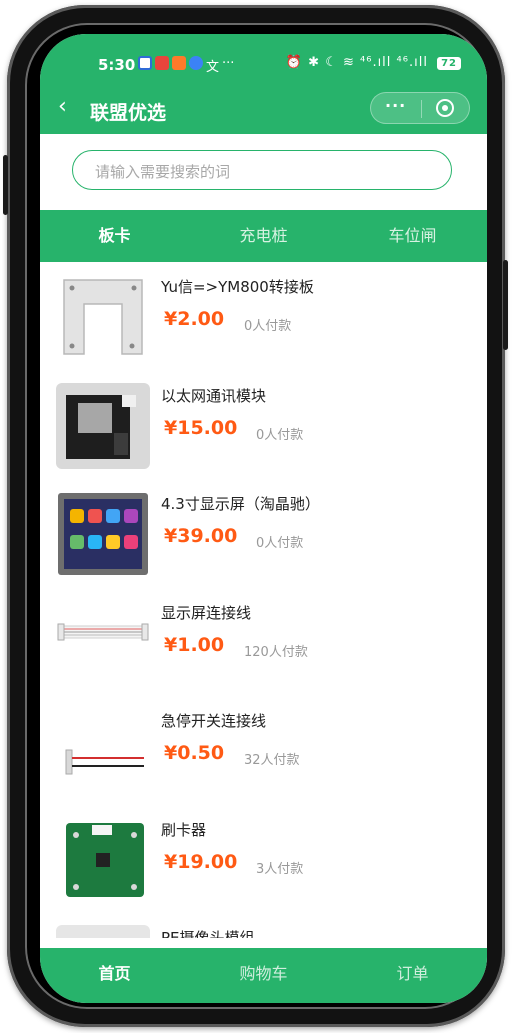  I want to click on status-app-icons: 文 ···, so click(186, 65).